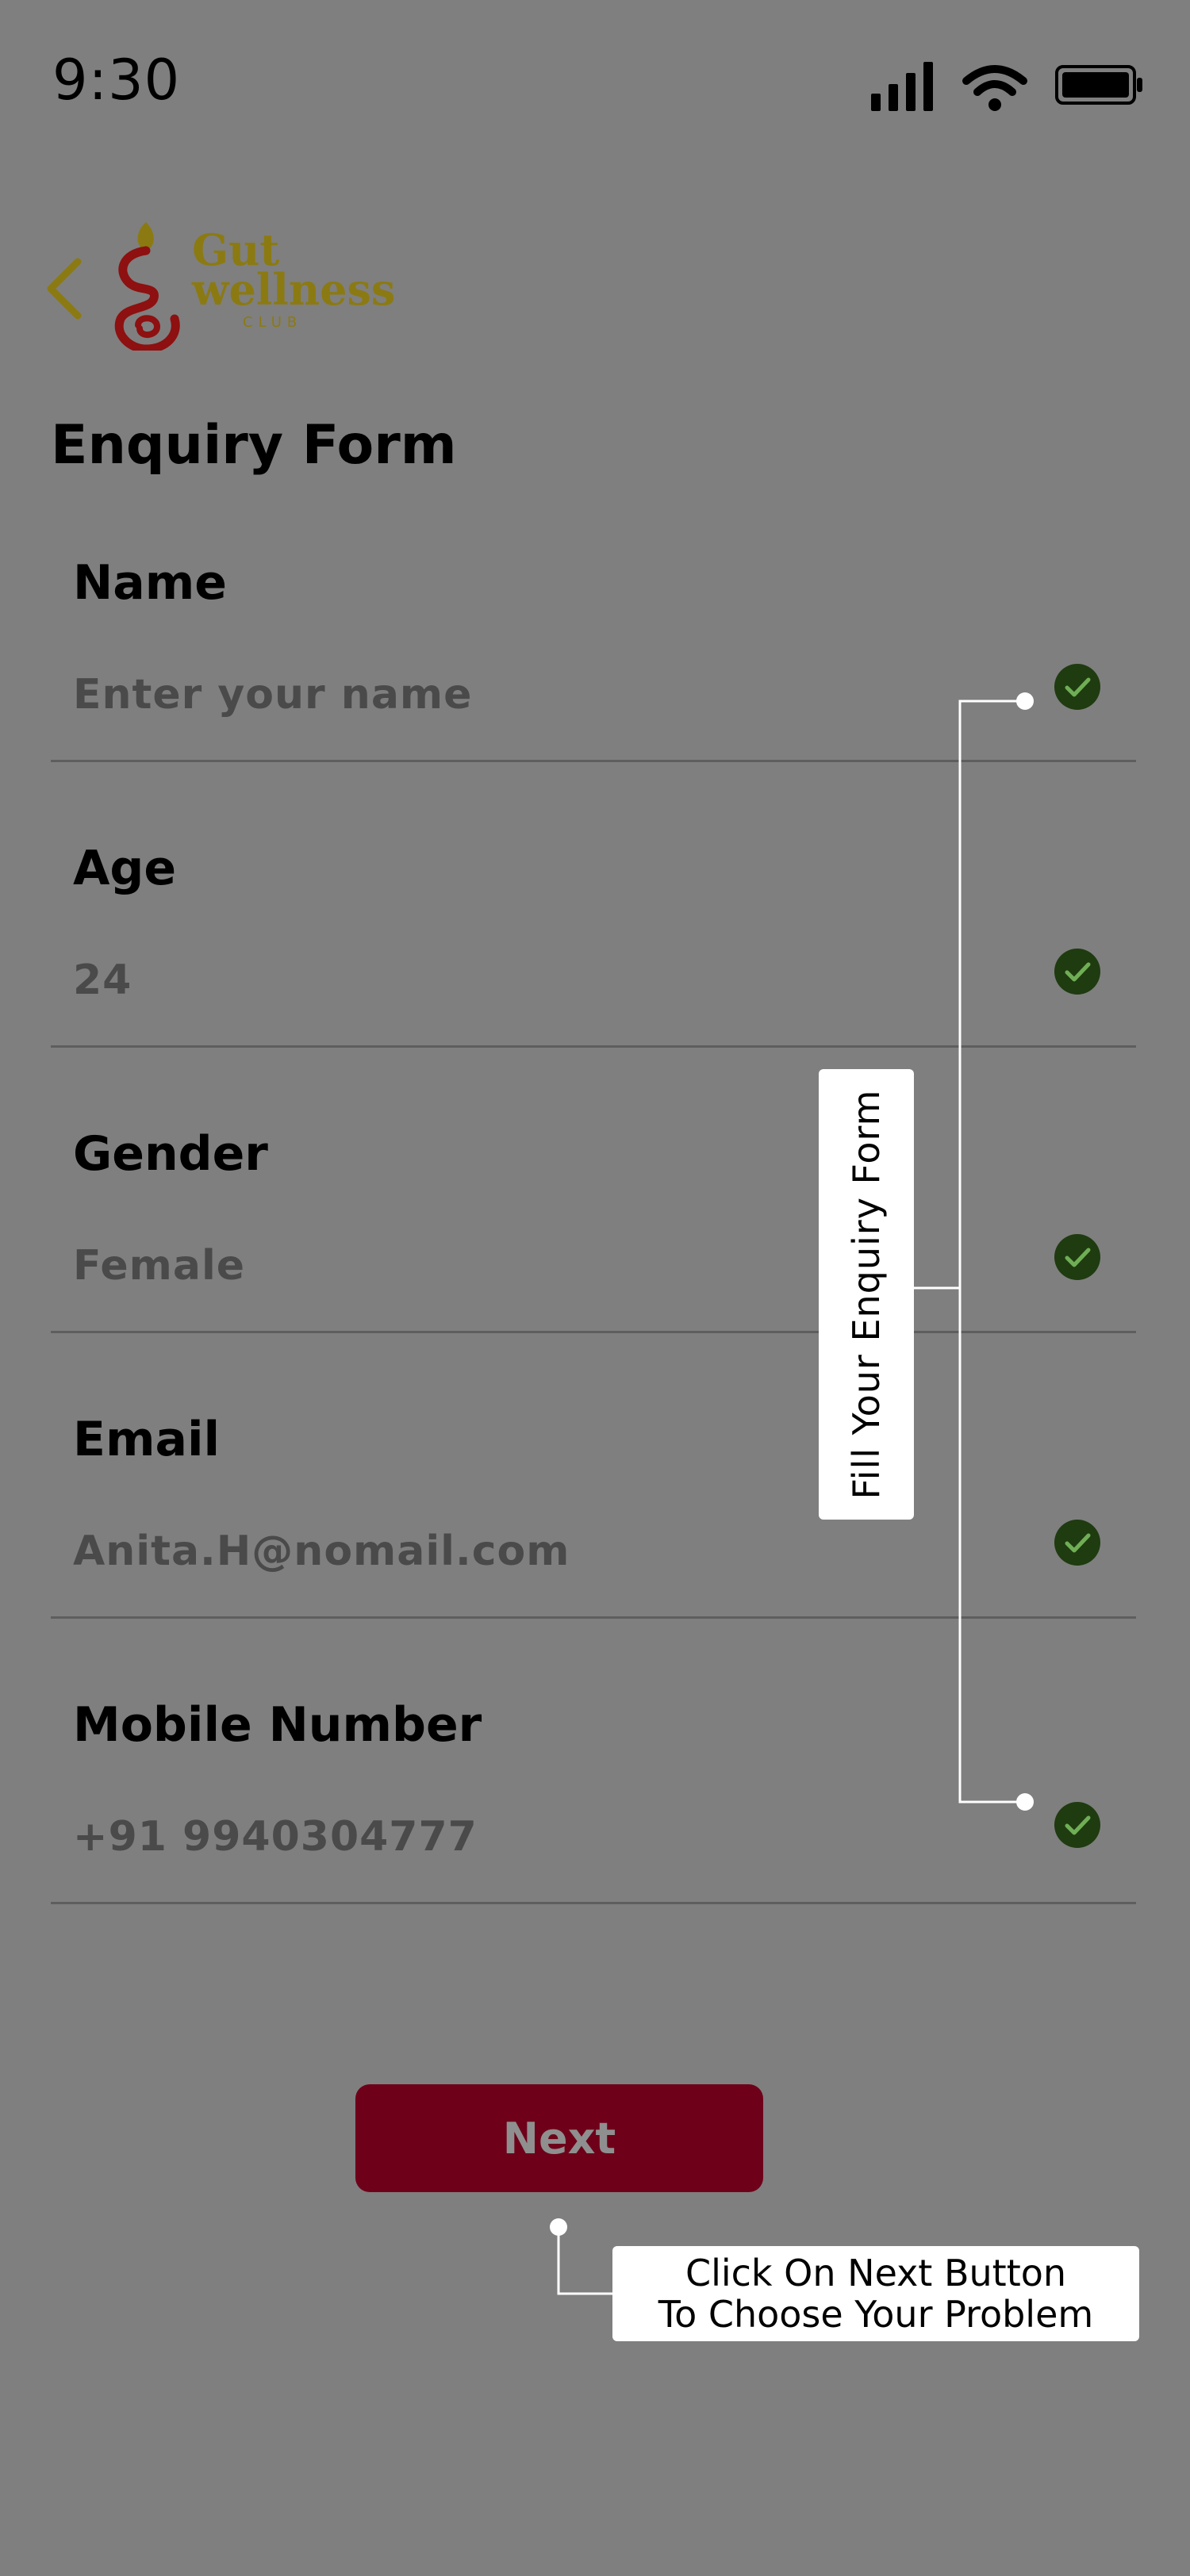 The height and width of the screenshot is (2576, 1190). What do you see at coordinates (593, 1269) in the screenshot?
I see `gender-field: Gender Female` at bounding box center [593, 1269].